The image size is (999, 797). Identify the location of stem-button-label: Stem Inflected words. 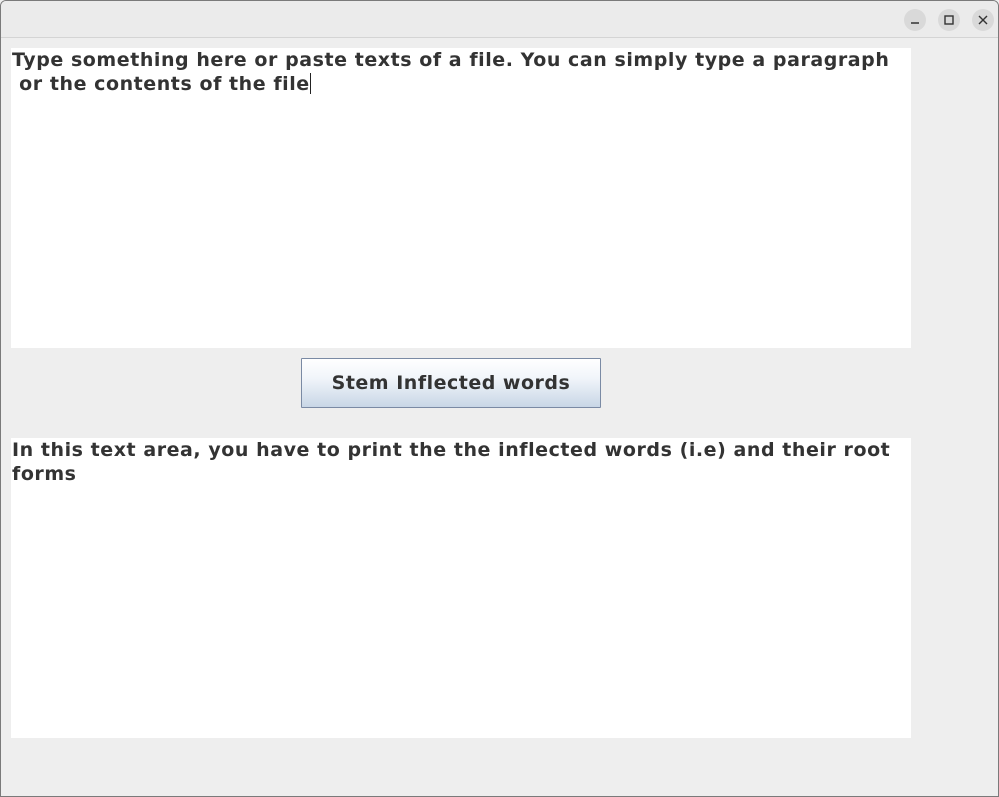
(451, 383).